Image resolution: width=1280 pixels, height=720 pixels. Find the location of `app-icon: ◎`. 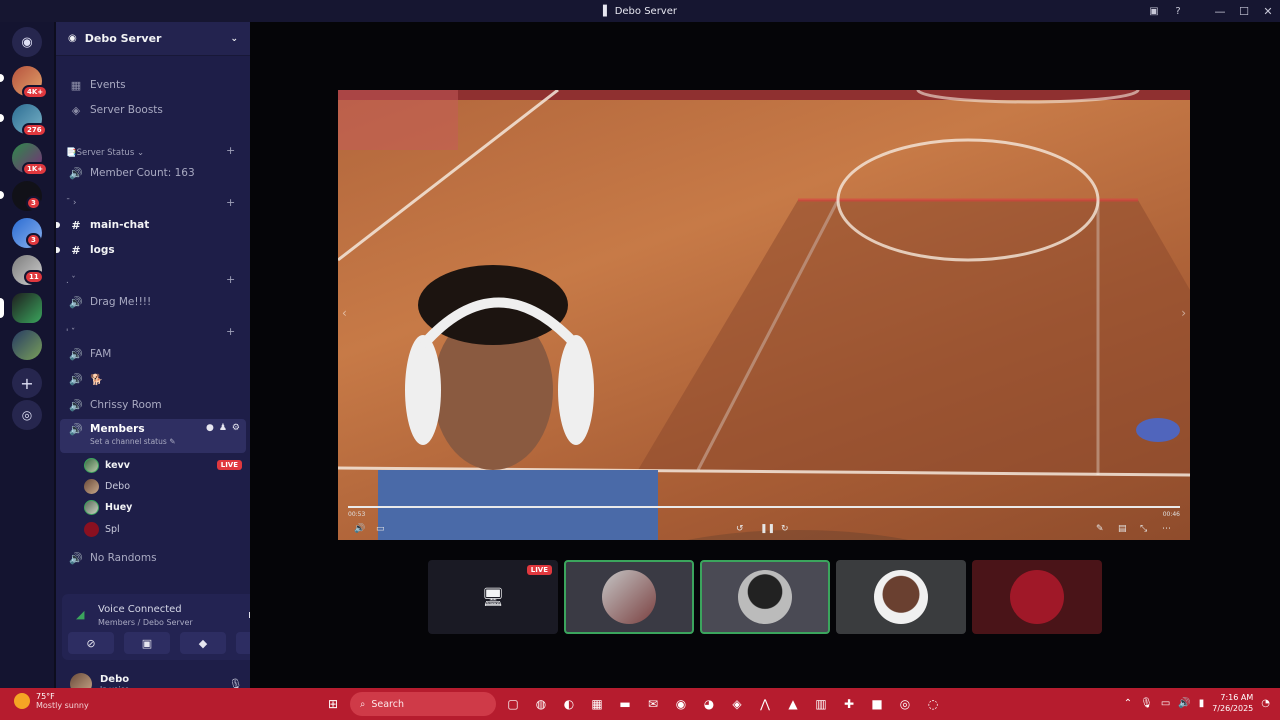

app-icon: ◎ is located at coordinates (905, 704).